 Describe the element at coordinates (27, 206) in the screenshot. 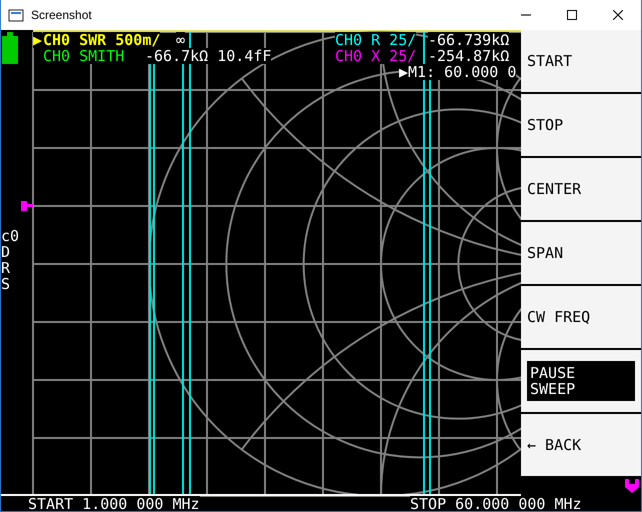

I see `reference-marker-icon` at that location.